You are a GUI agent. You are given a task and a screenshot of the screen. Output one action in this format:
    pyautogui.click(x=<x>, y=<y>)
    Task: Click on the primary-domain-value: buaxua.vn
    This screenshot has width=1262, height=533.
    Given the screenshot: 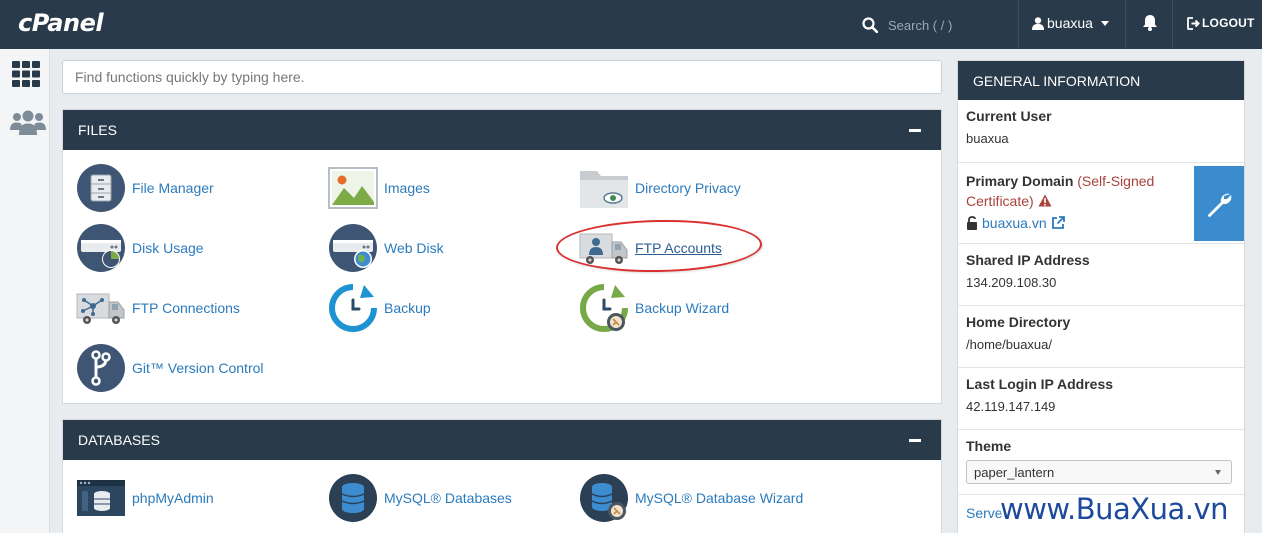 What is the action you would take?
    pyautogui.click(x=1014, y=223)
    